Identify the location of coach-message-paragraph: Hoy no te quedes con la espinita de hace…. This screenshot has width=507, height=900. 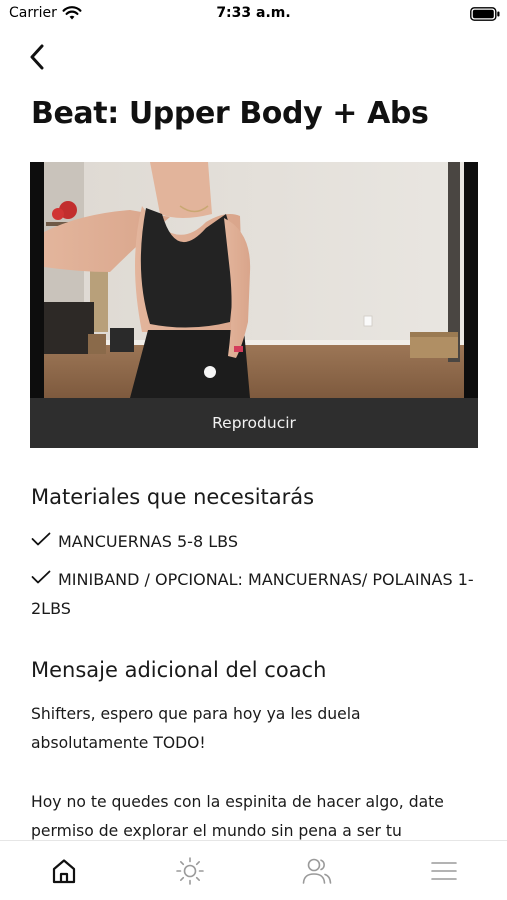
(237, 816).